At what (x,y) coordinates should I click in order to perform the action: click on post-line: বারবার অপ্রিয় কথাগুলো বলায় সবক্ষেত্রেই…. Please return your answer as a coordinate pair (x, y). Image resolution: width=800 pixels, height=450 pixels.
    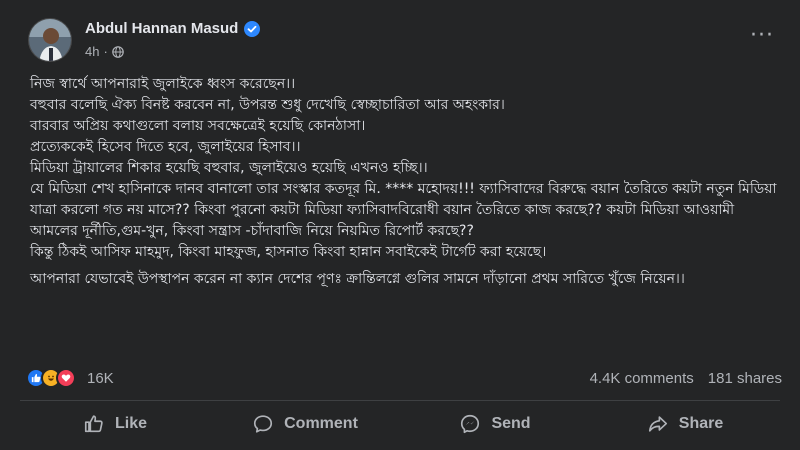
    Looking at the image, I should click on (198, 126).